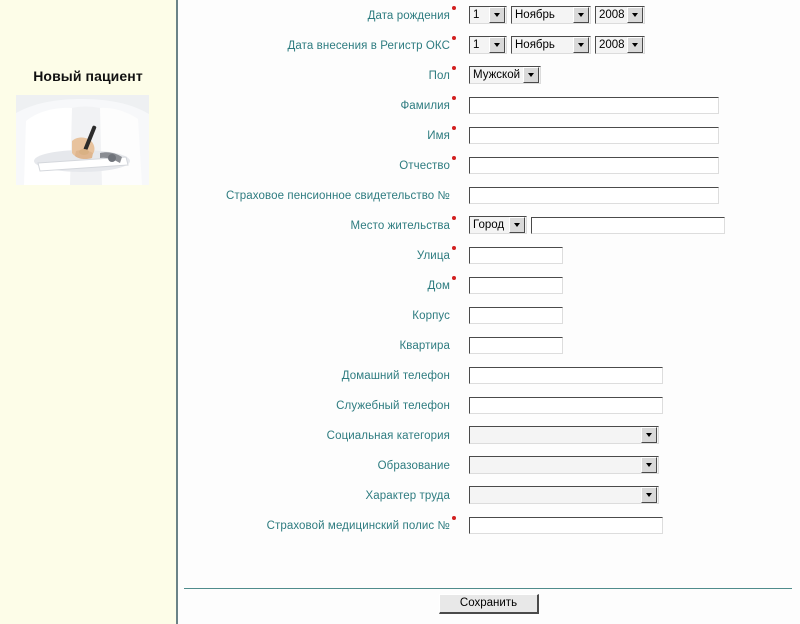 The height and width of the screenshot is (624, 800). What do you see at coordinates (319, 435) in the screenshot?
I see `label-social-category: Социальная категория` at bounding box center [319, 435].